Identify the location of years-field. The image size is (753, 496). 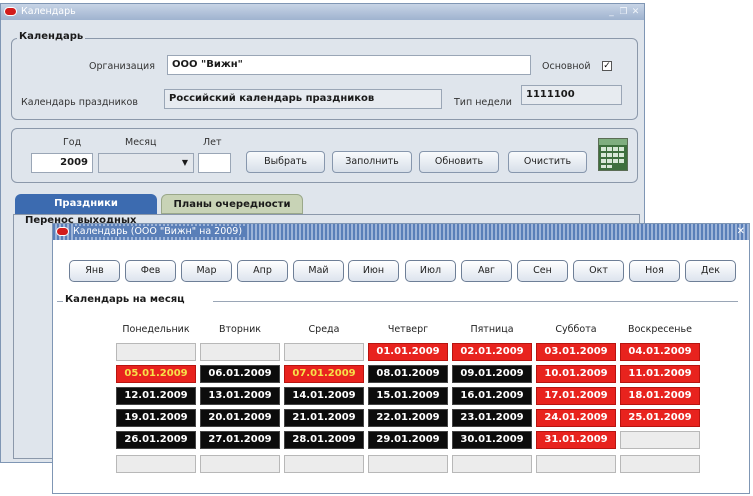
(214, 163).